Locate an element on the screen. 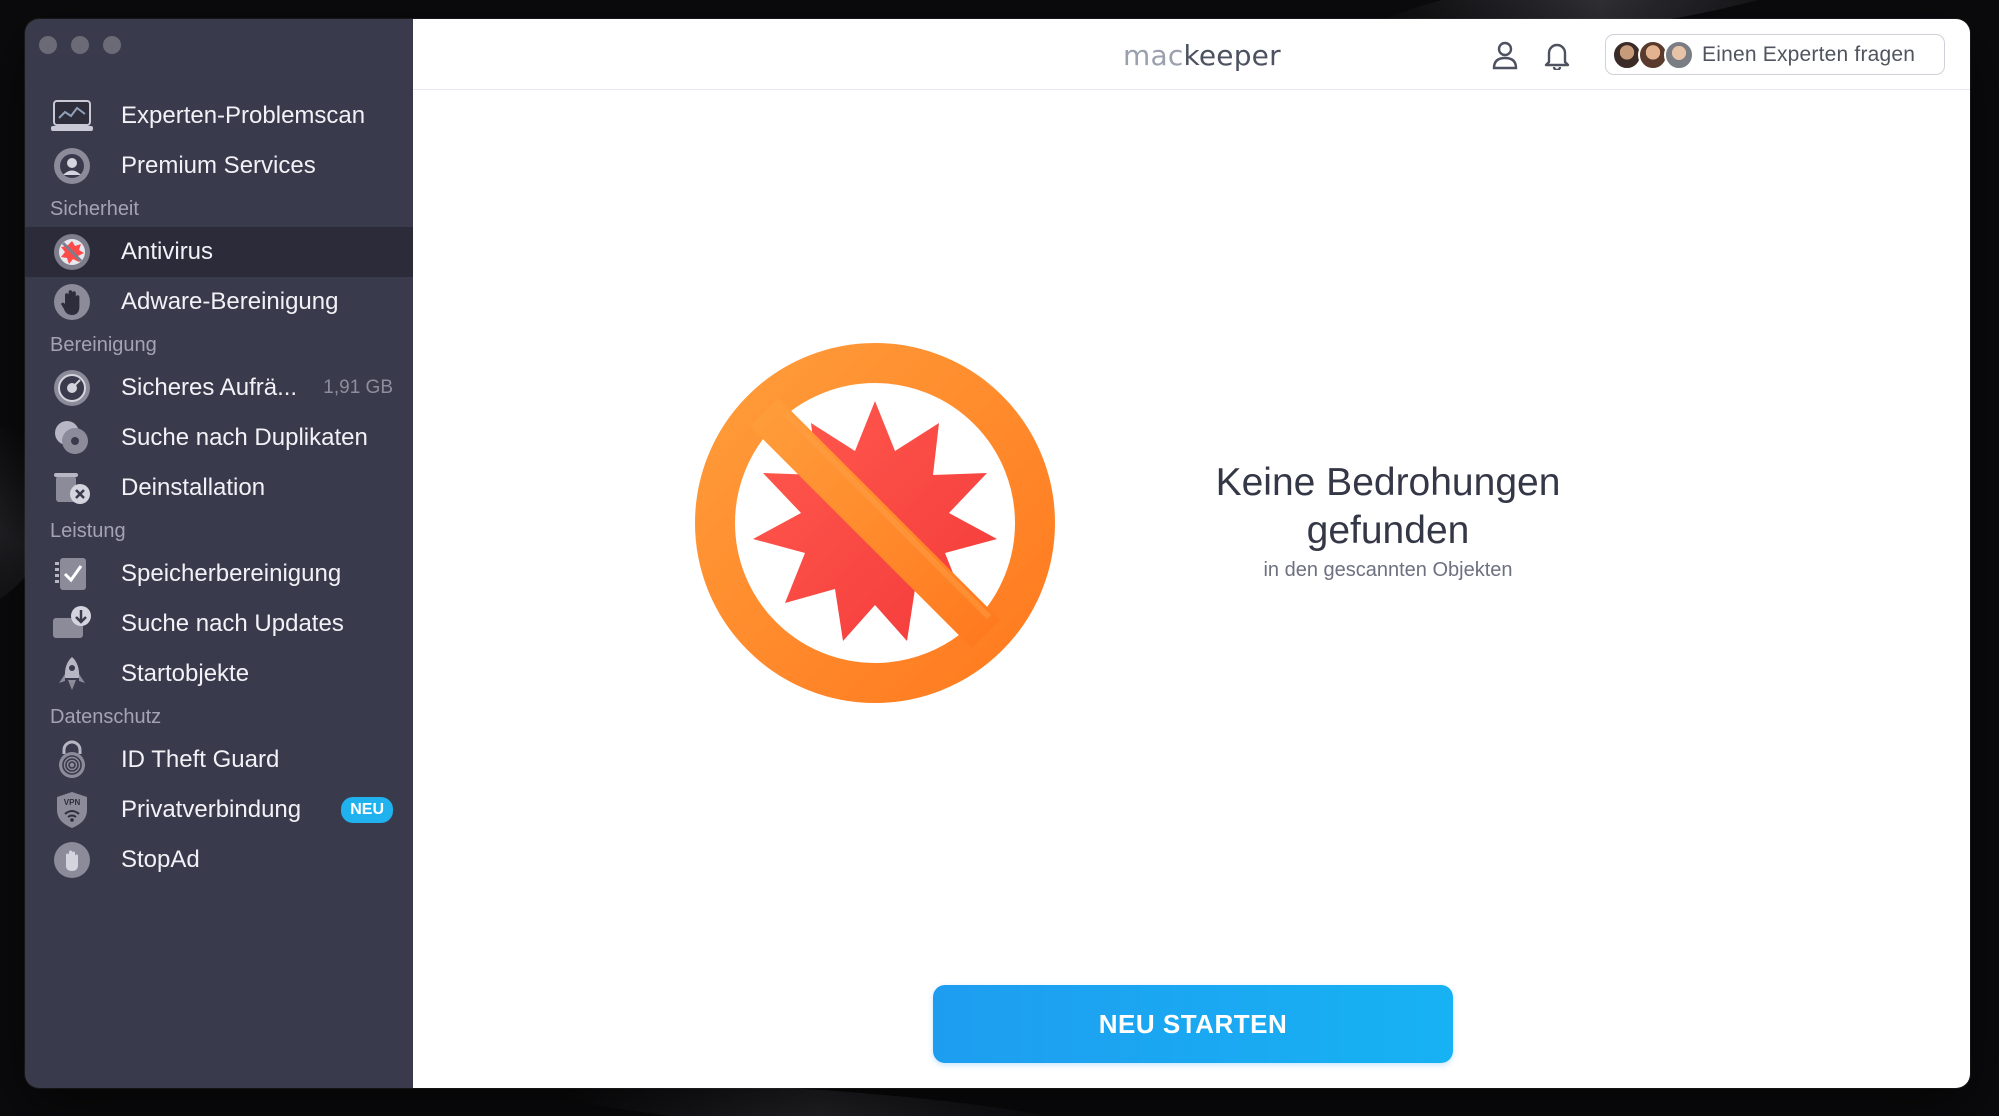 The image size is (1999, 1116). sidebar-item-label: Startobjekte is located at coordinates (185, 673).